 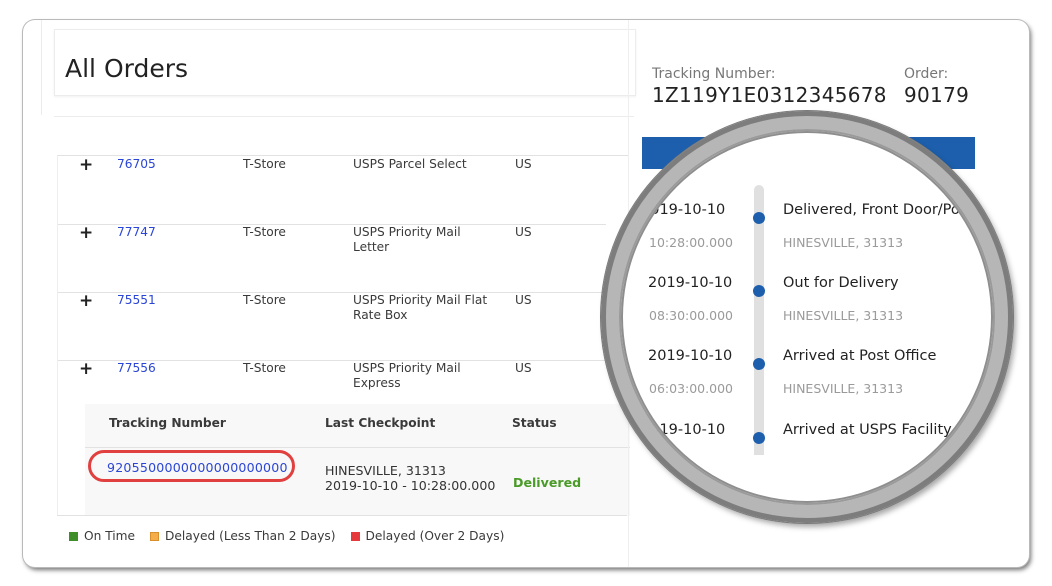 I want to click on timeline-event: Out for Delivery, so click(x=841, y=283).